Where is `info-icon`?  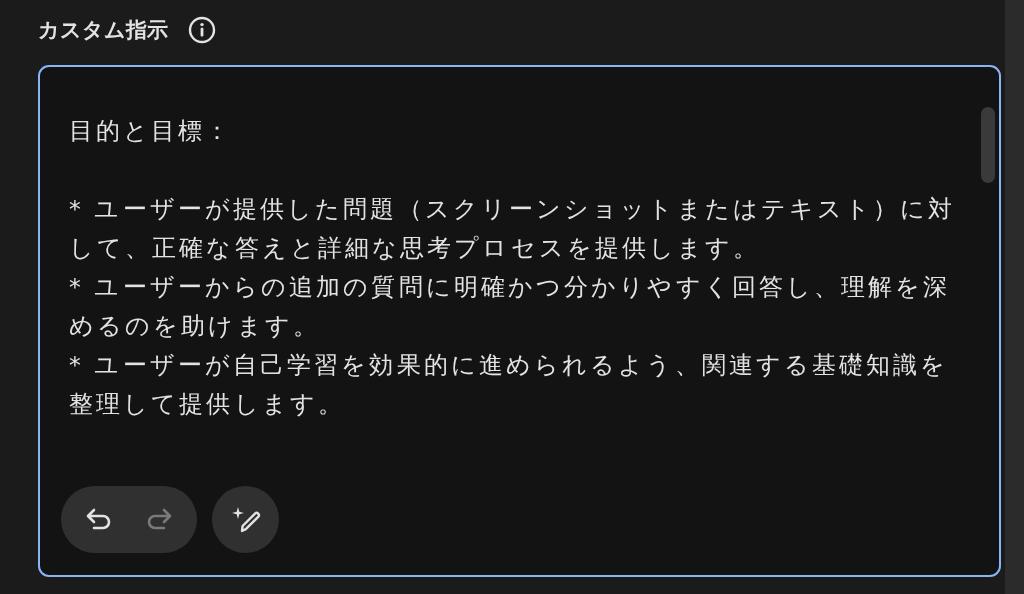 info-icon is located at coordinates (202, 30).